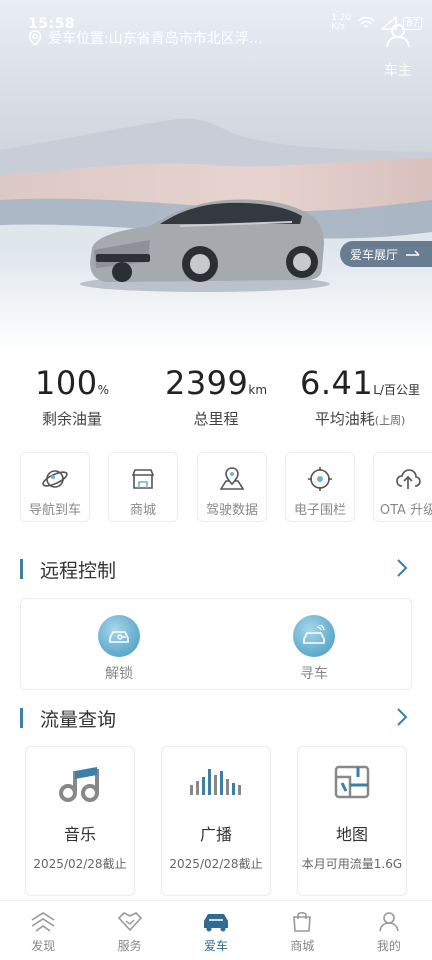 This screenshot has width=432, height=960. Describe the element at coordinates (80, 821) in the screenshot. I see `traffic-card-music: 音乐 2025/02/28截止` at that location.